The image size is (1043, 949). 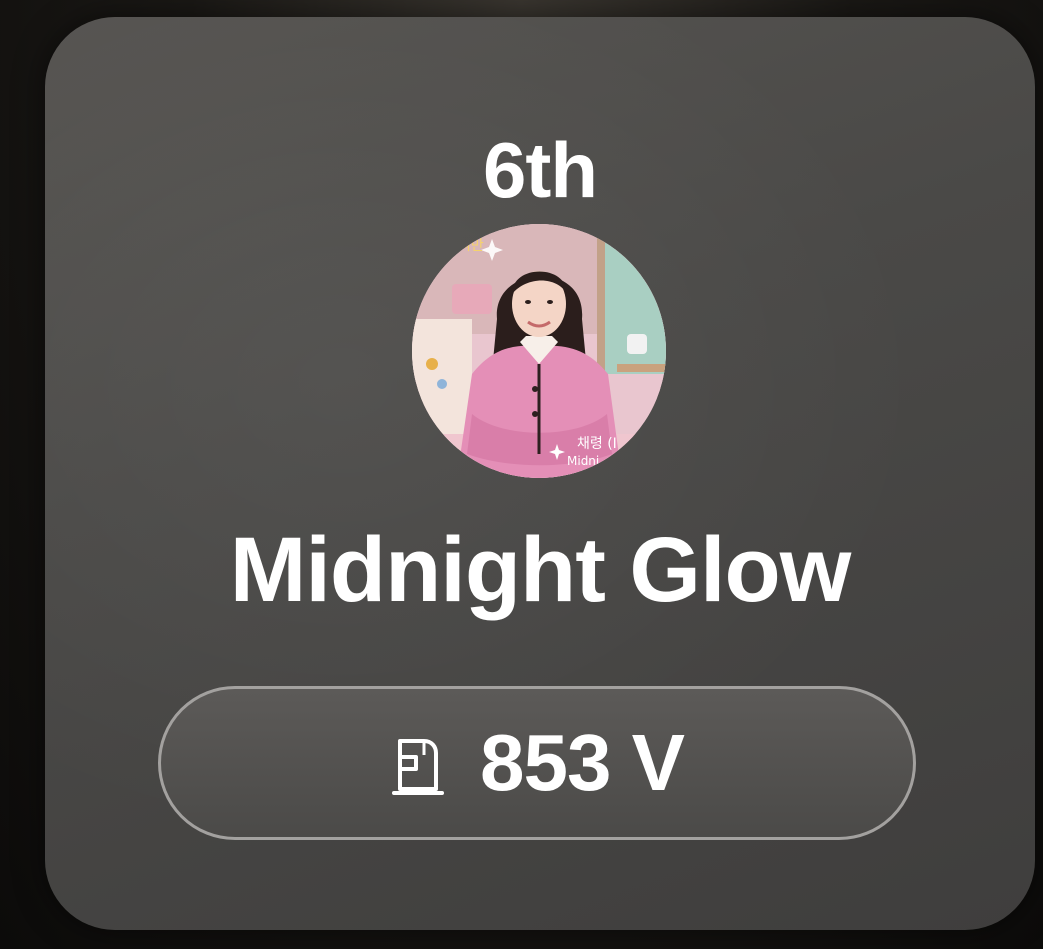 I want to click on vote-count: 853 V, so click(x=582, y=762).